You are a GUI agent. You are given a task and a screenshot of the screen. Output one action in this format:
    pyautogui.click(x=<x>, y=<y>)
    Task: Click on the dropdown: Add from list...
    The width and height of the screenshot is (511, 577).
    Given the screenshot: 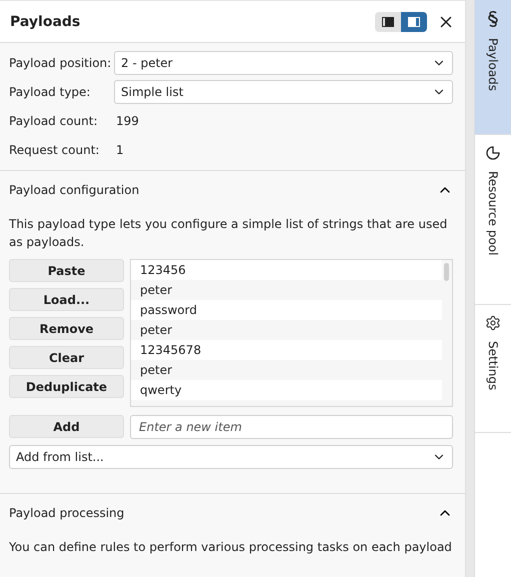 What is the action you would take?
    pyautogui.click(x=231, y=457)
    